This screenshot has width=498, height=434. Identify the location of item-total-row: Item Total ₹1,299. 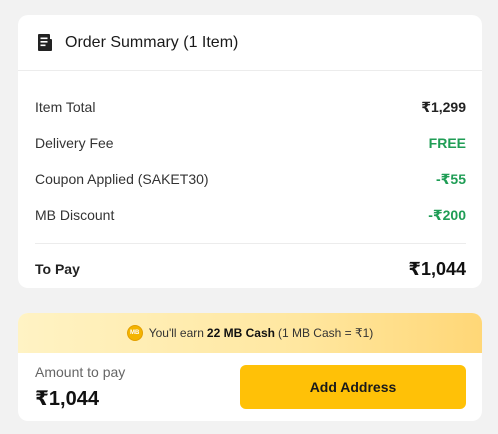
(250, 107).